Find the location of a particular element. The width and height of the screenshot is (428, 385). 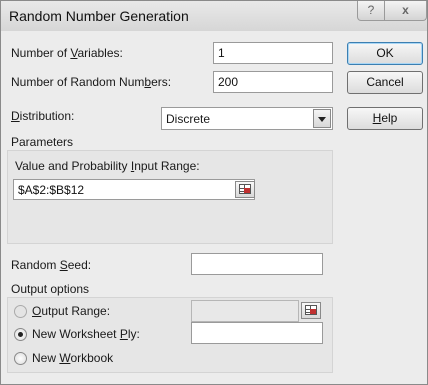

label-text: ly: is located at coordinates (133, 334).